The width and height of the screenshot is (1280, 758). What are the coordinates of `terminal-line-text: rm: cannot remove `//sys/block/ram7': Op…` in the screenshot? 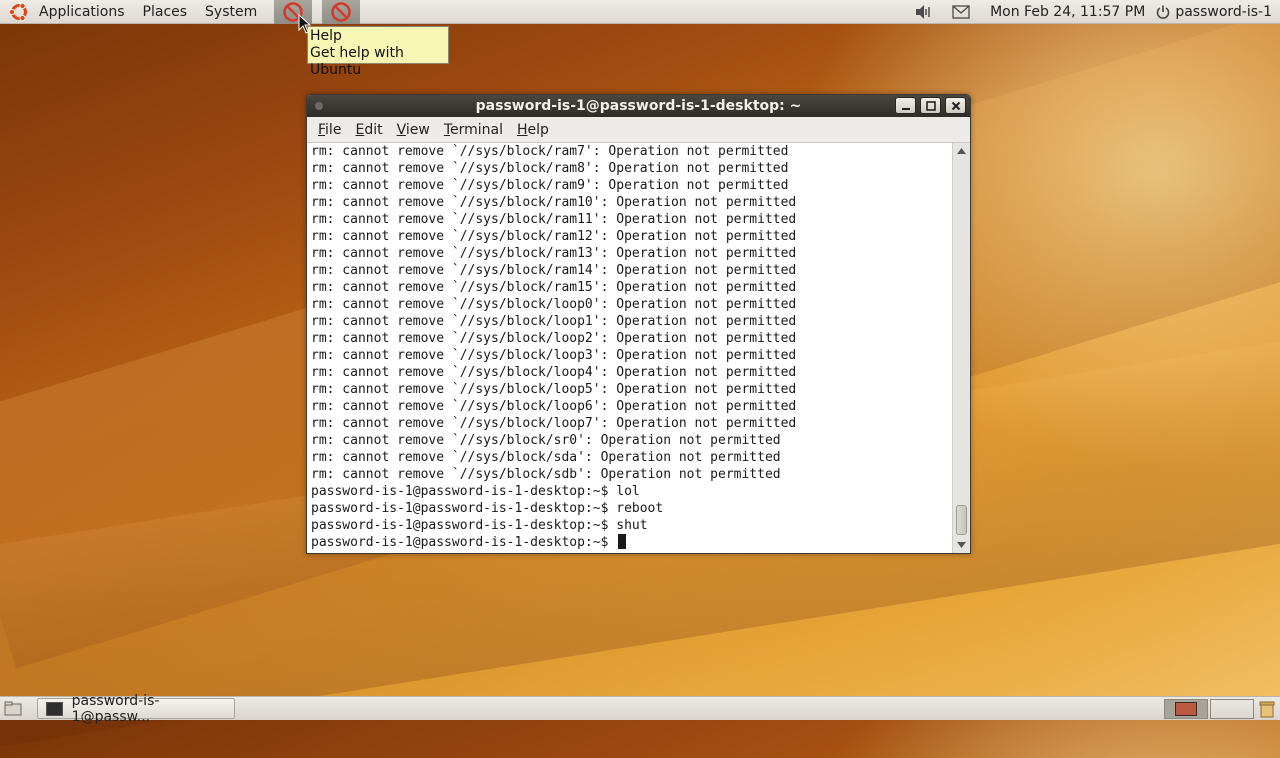 It's located at (550, 151).